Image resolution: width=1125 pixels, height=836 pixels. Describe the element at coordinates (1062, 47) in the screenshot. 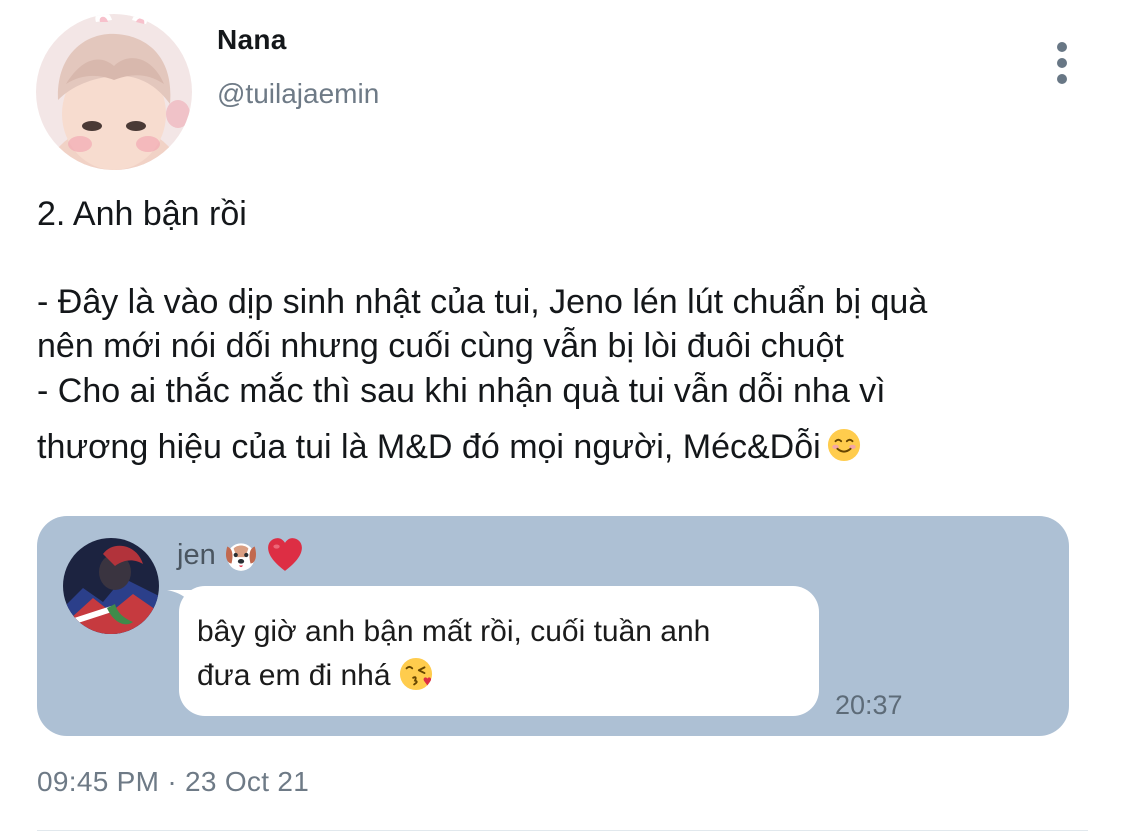

I see `more-vertical-icon` at that location.